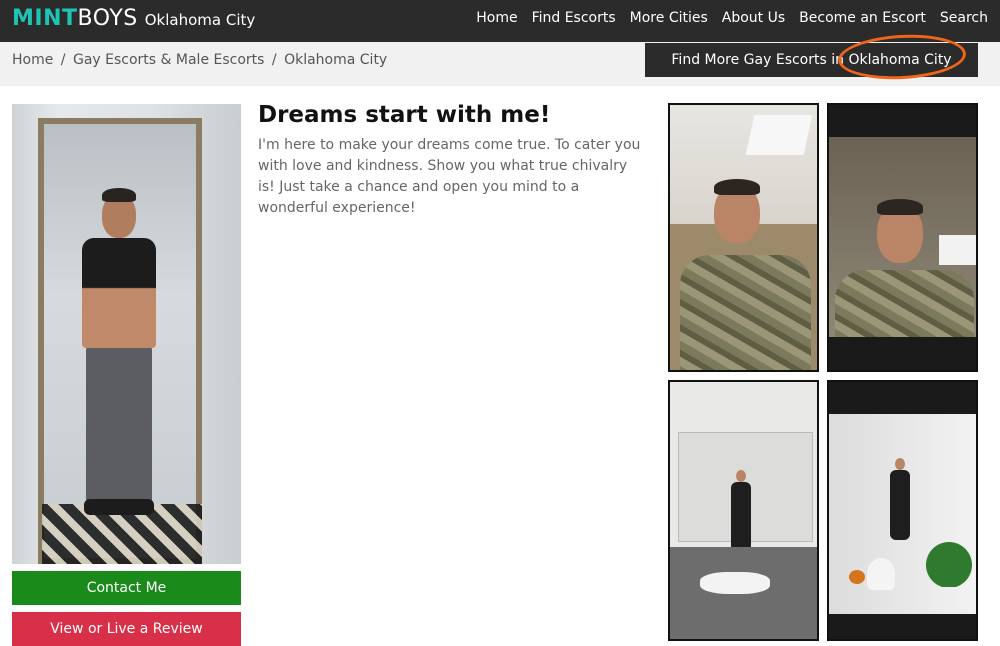  I want to click on nav-home: Home, so click(496, 18).